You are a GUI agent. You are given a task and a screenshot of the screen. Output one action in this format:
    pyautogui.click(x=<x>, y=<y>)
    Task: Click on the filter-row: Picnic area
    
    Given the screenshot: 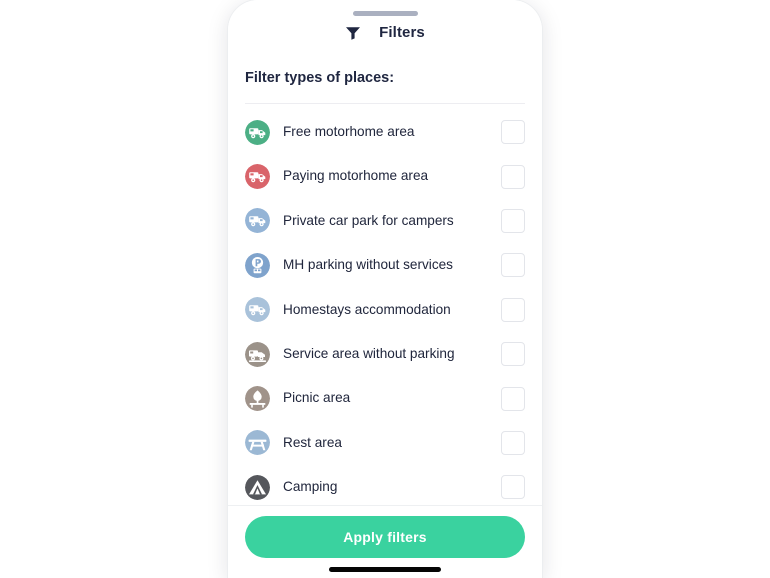 What is the action you would take?
    pyautogui.click(x=385, y=398)
    